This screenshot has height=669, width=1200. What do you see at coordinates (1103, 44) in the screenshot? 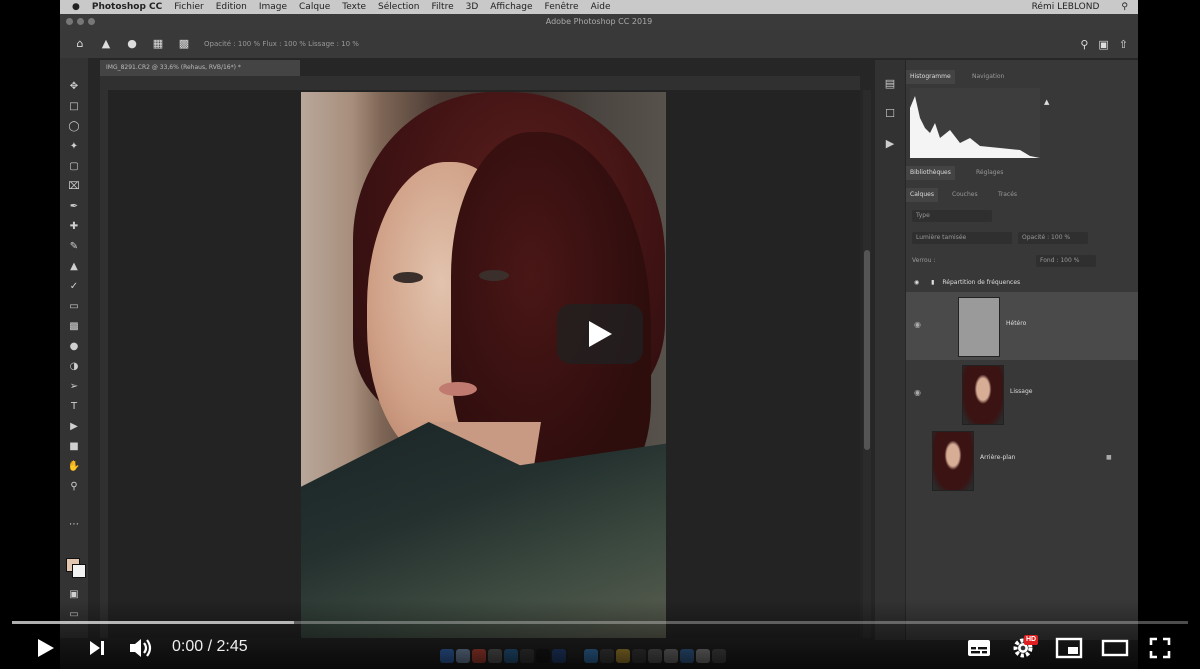
I see `workspace-icon: ▣` at bounding box center [1103, 44].